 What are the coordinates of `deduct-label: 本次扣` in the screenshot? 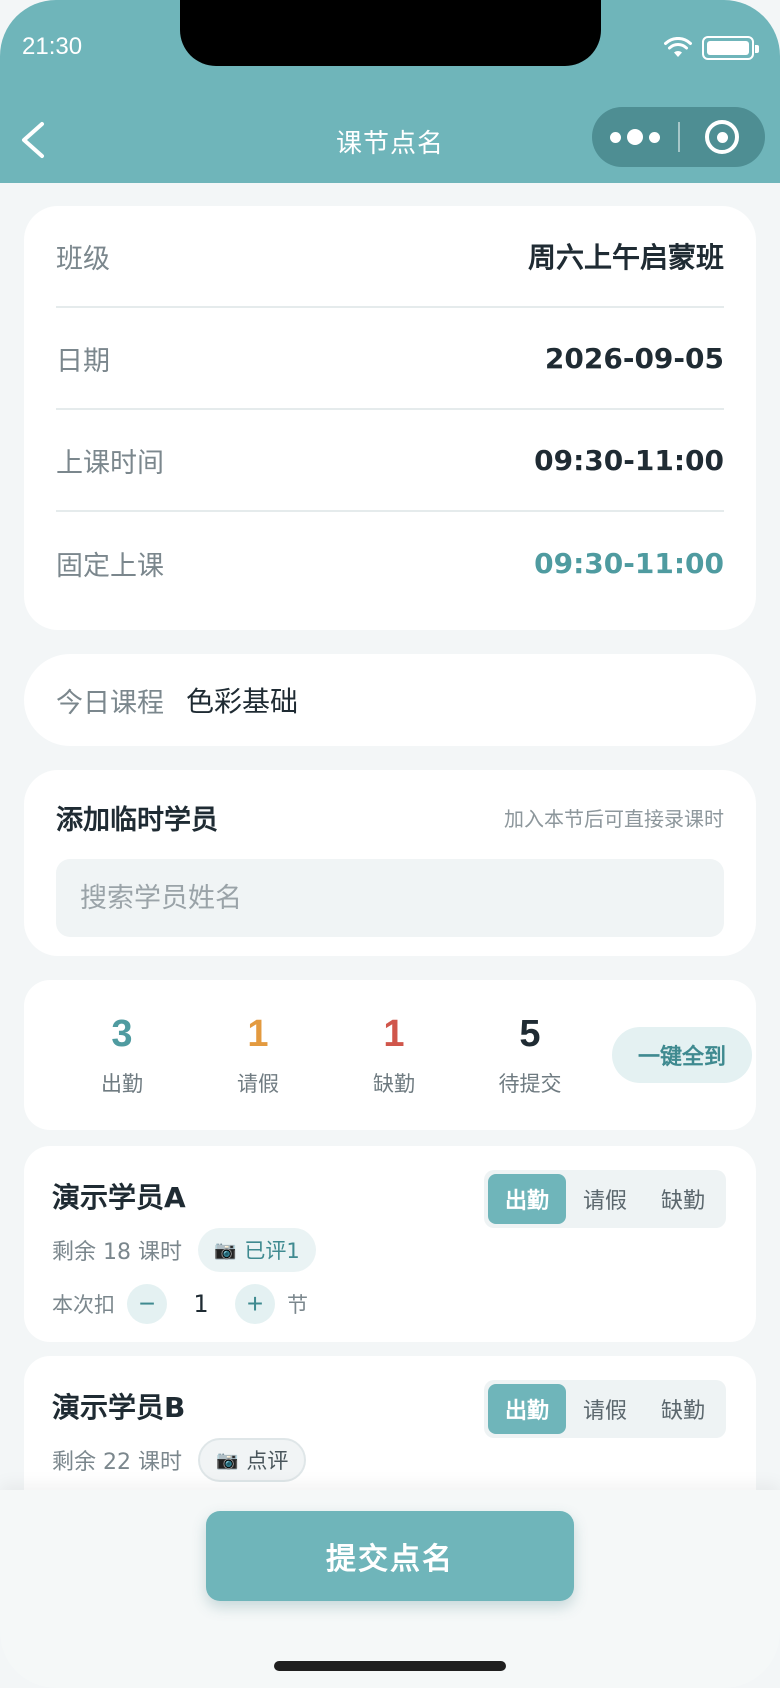 It's located at (83, 1305).